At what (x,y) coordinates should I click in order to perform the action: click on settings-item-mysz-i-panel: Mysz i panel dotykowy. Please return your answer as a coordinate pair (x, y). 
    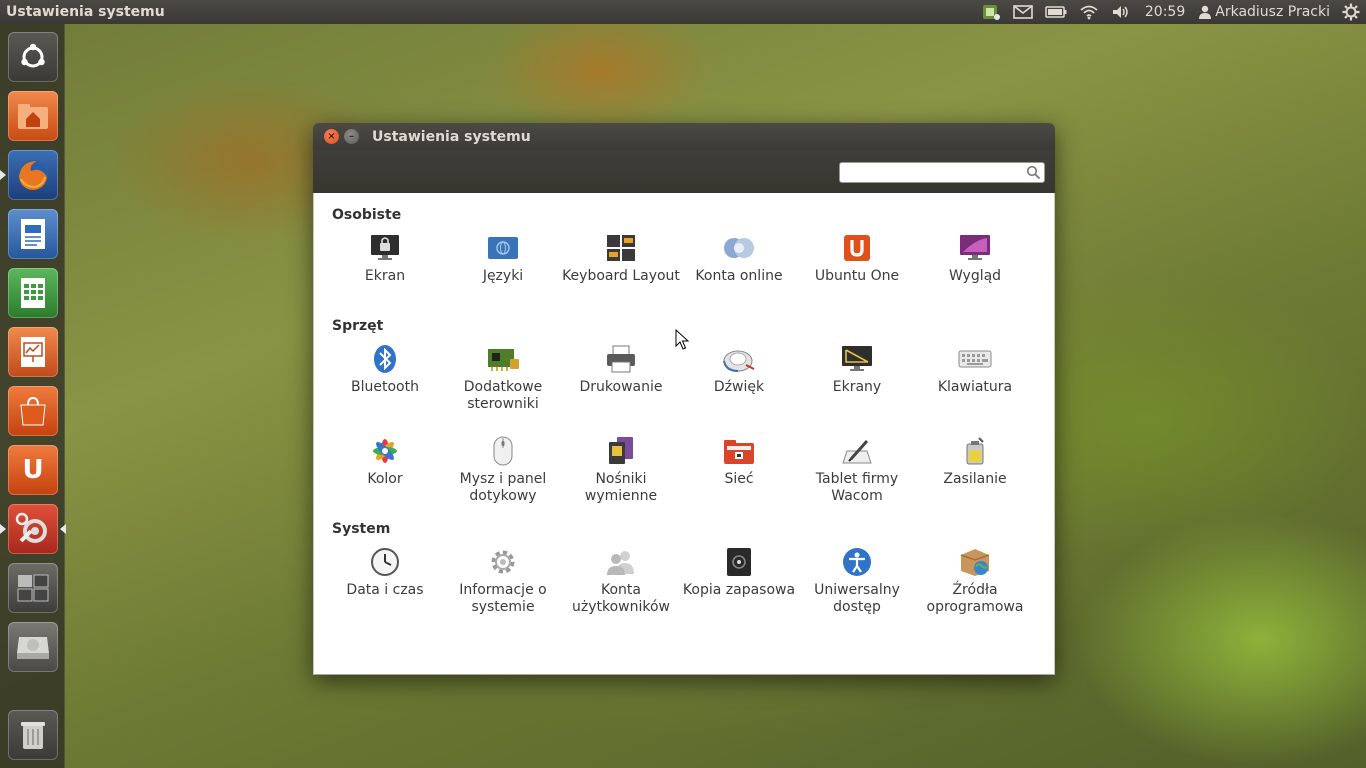
    Looking at the image, I should click on (503, 470).